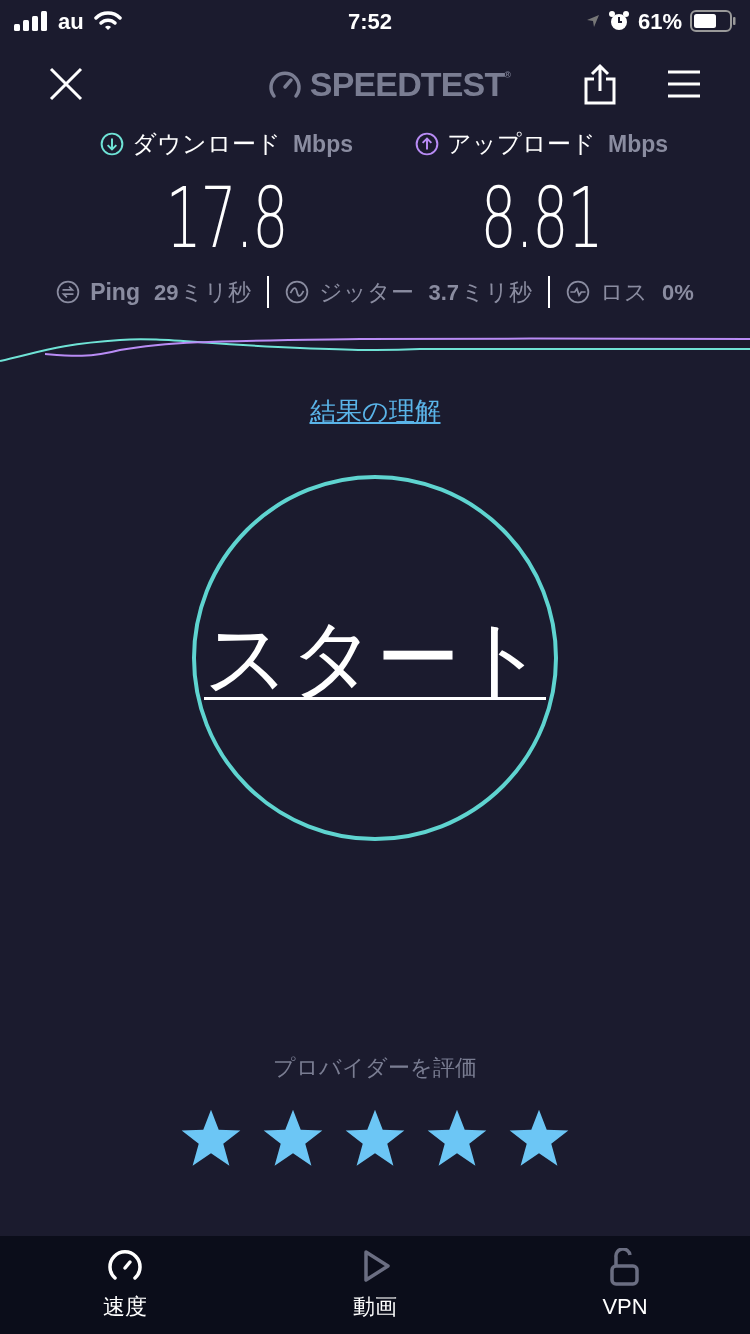  Describe the element at coordinates (375, 658) in the screenshot. I see `start-button: スタート` at that location.